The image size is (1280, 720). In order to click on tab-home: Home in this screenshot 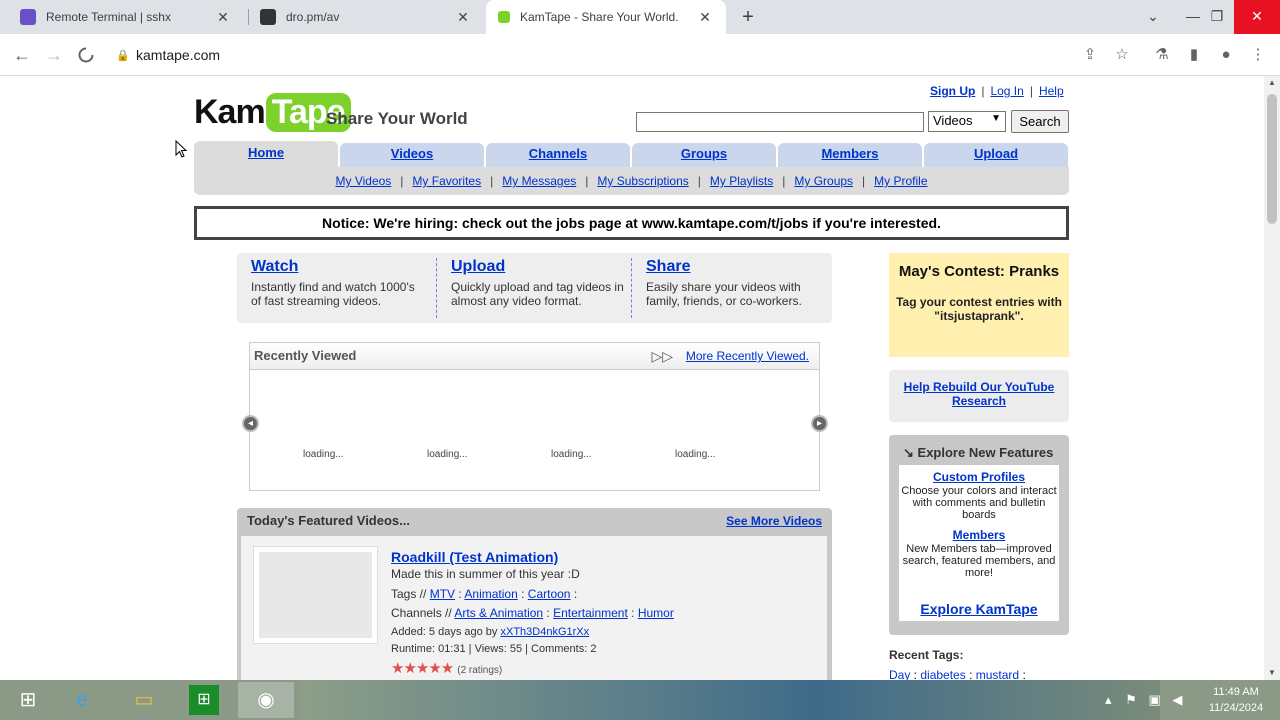, I will do `click(266, 155)`.